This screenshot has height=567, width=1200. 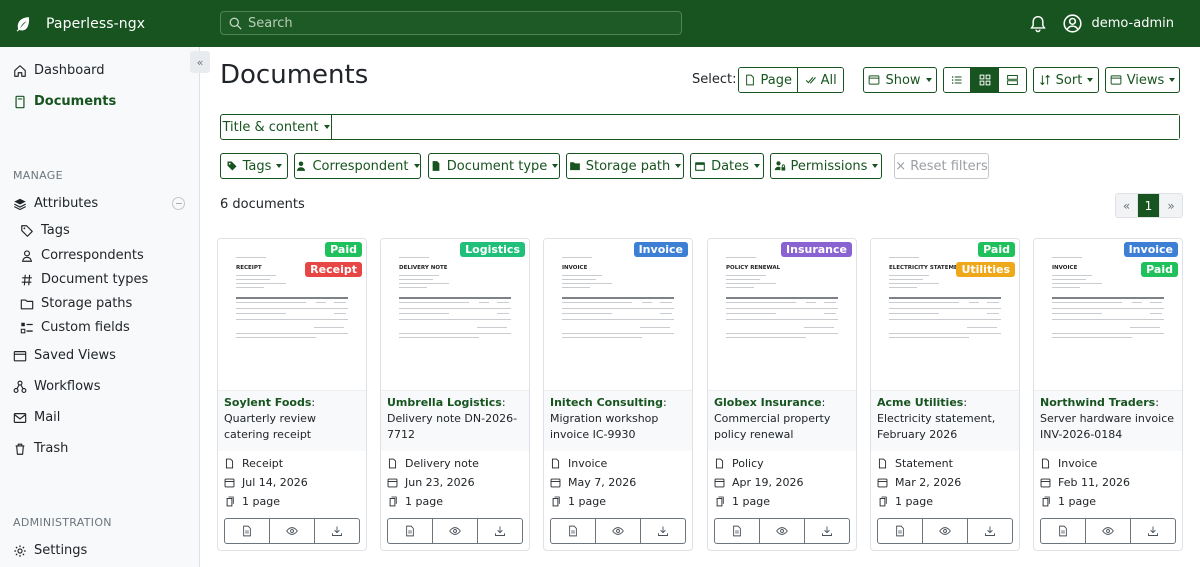 I want to click on tag-badge: Receipt, so click(x=333, y=269).